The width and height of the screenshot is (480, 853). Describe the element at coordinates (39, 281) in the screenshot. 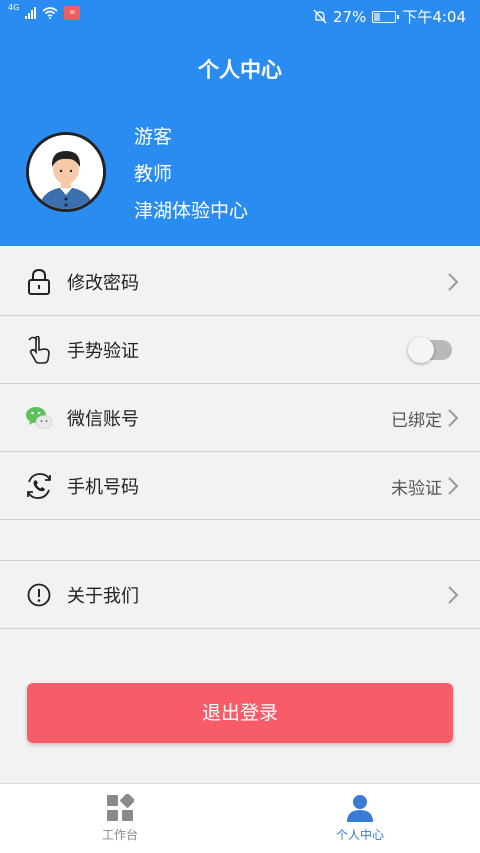

I see `lock-icon` at that location.